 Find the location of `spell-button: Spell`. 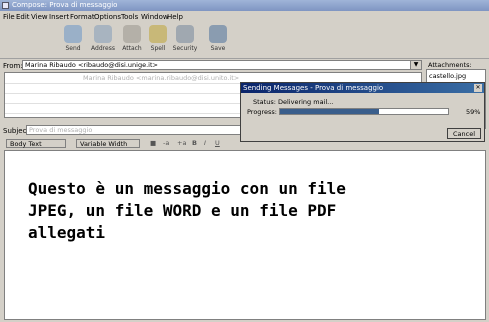

spell-button: Spell is located at coordinates (158, 41).